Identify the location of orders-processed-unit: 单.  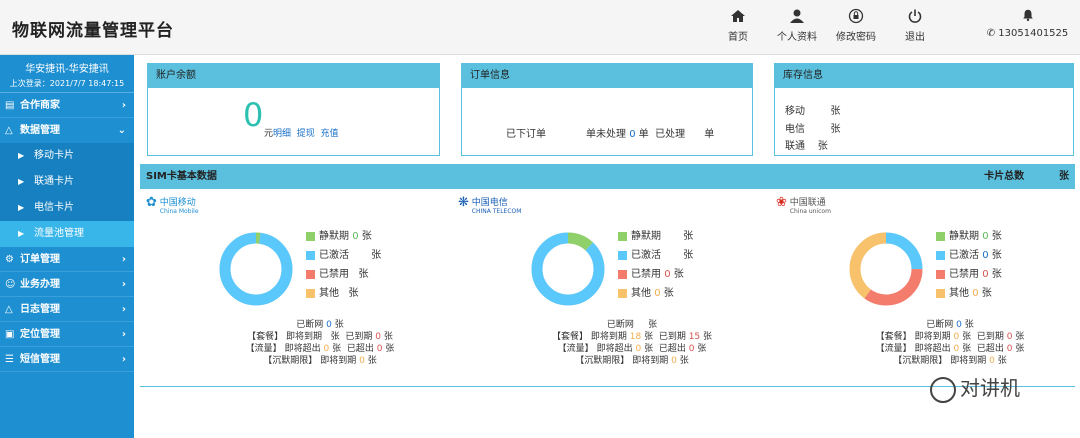
(709, 134).